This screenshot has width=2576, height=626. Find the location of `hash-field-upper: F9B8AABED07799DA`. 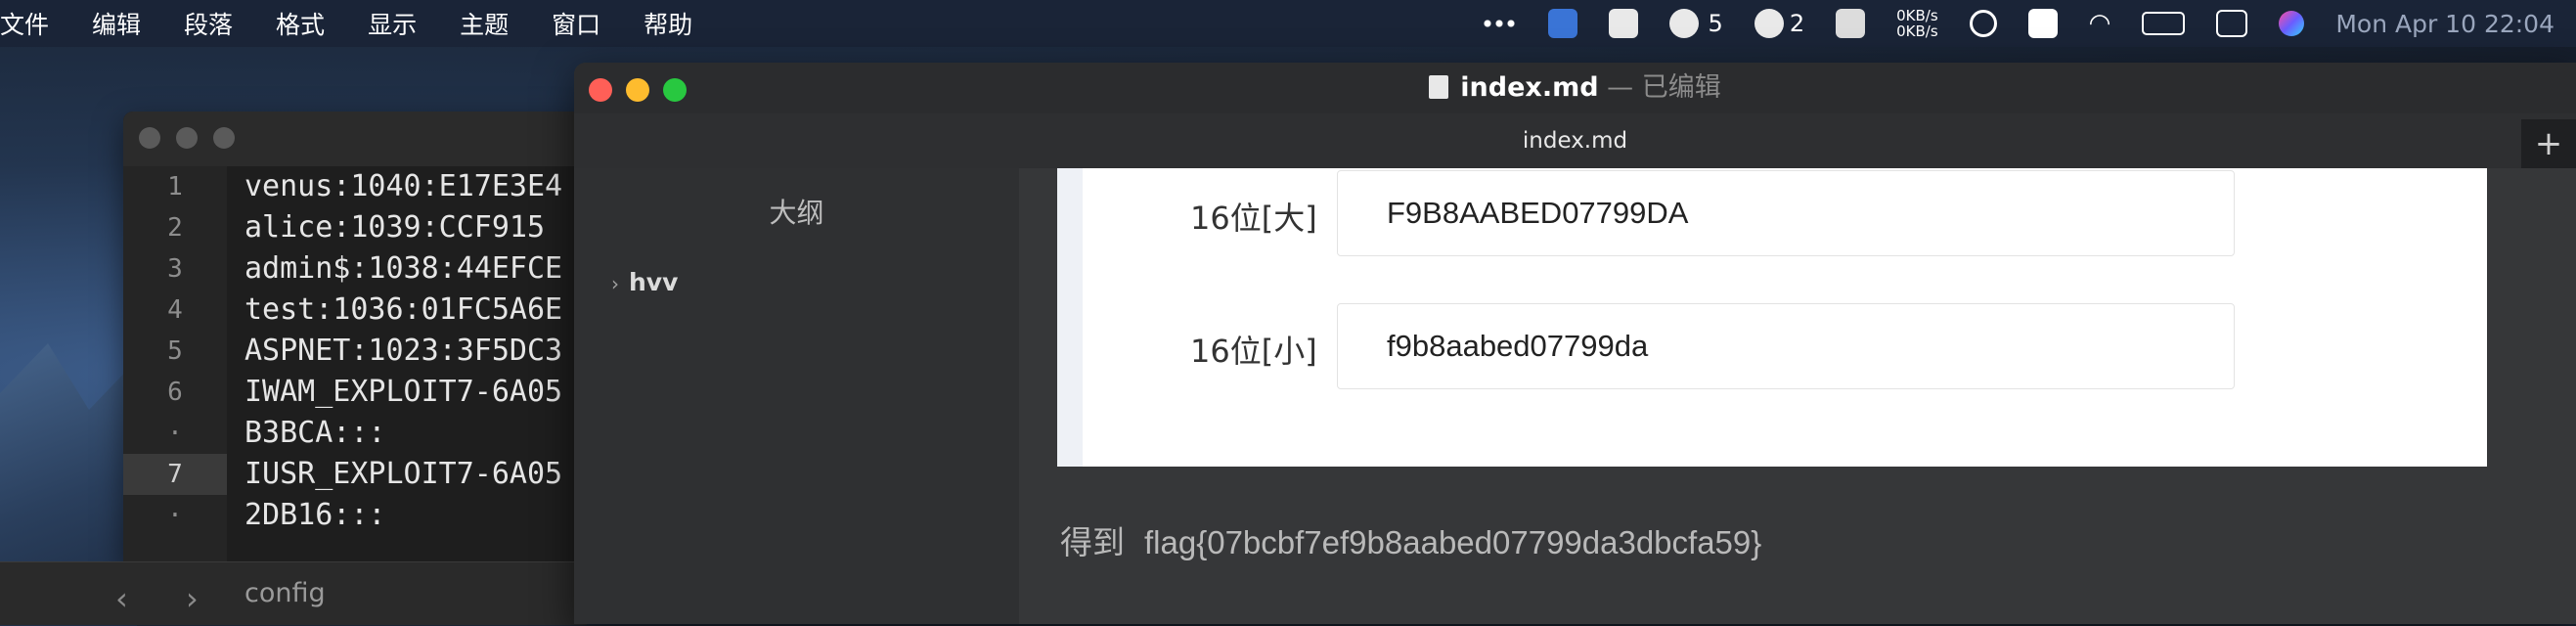

hash-field-upper: F9B8AABED07799DA is located at coordinates (1786, 213).